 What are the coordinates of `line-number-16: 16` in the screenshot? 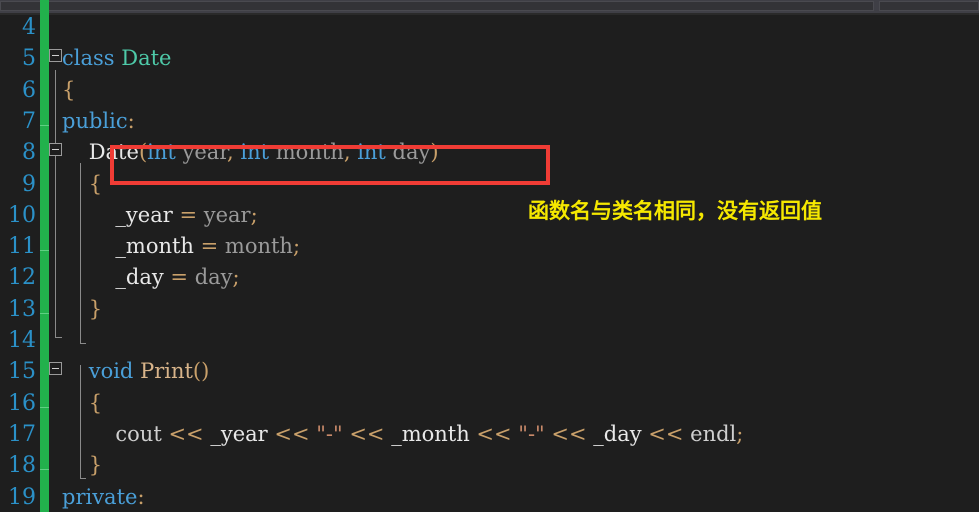 It's located at (22, 403).